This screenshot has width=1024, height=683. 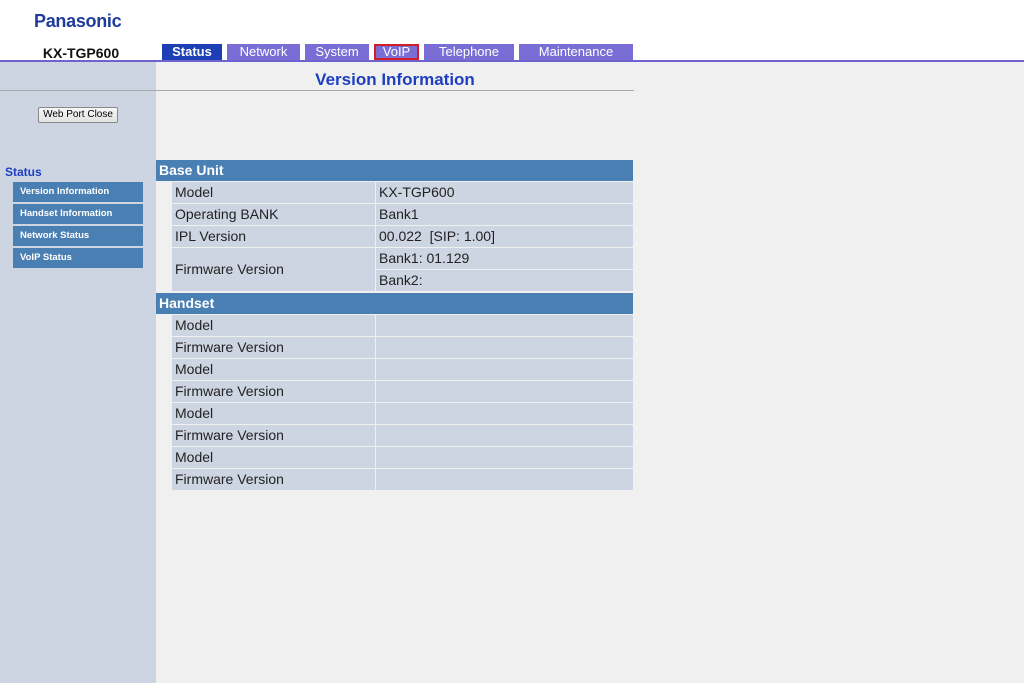 What do you see at coordinates (504, 280) in the screenshot?
I see `row-value-bank2: Bank2:` at bounding box center [504, 280].